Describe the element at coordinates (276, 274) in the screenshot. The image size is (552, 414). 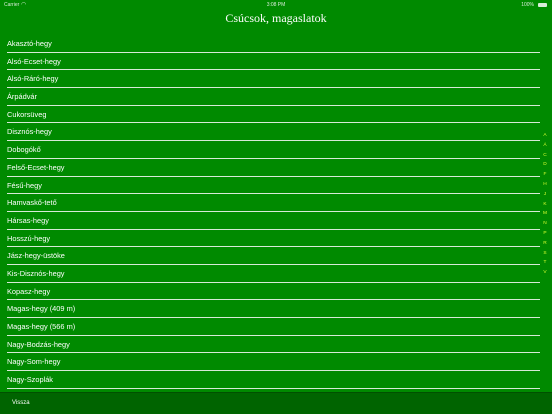
I see `list-item: Kis-Disznós-hegy` at that location.